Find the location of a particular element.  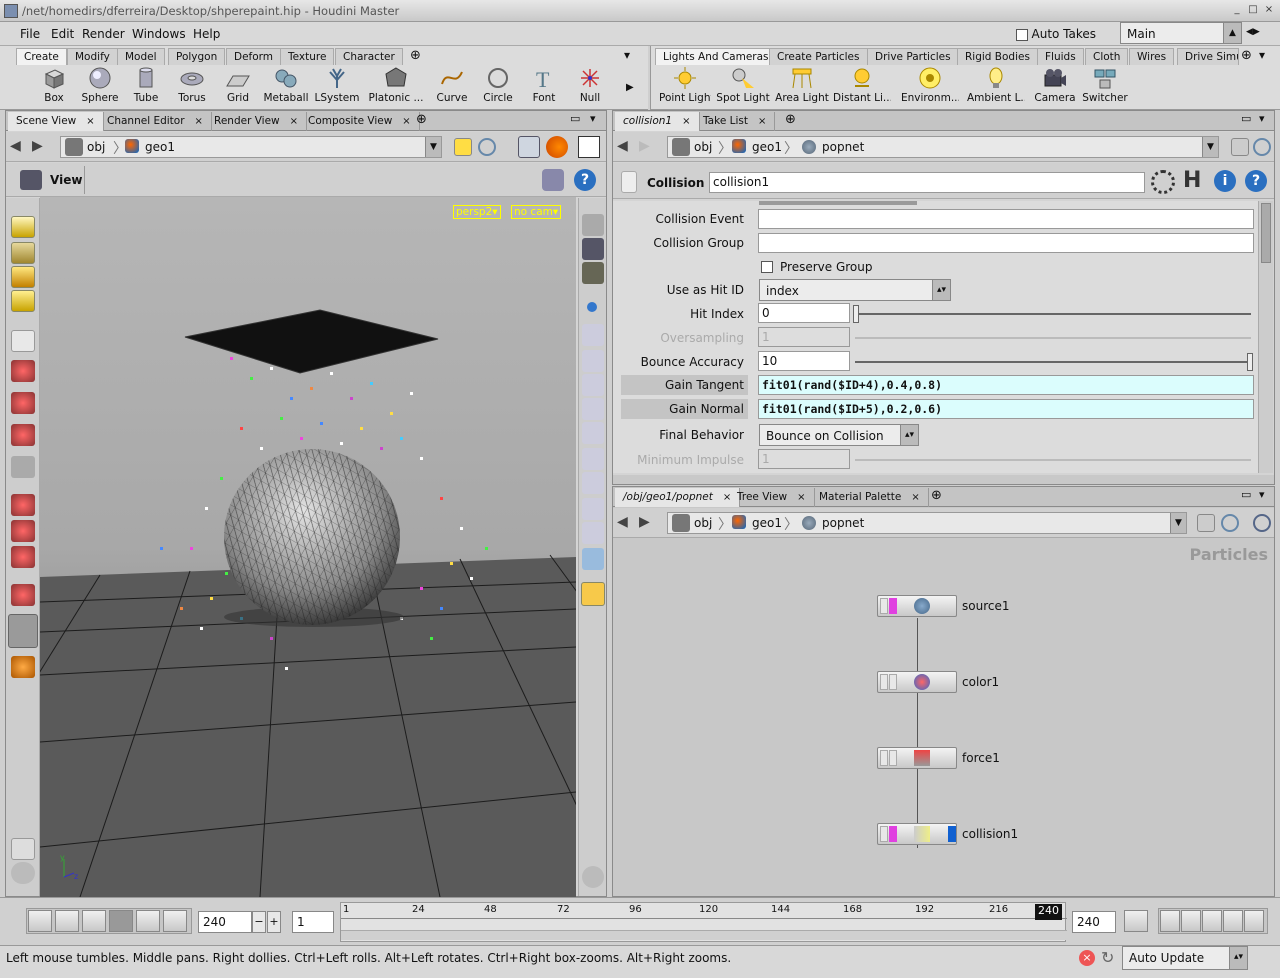

current-frame-marker: 240 is located at coordinates (1048, 912).